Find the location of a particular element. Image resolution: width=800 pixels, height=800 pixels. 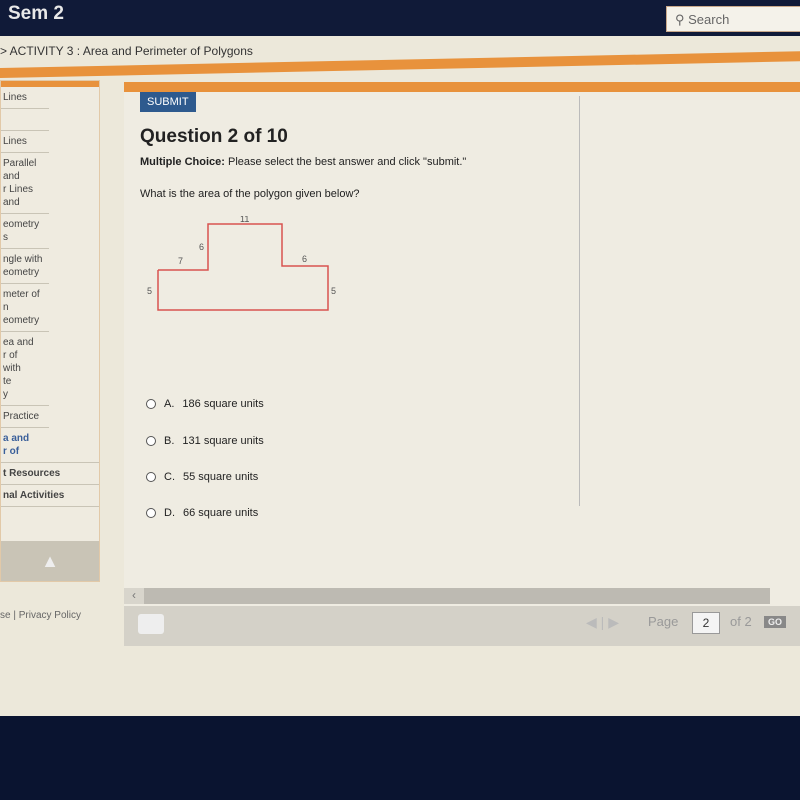

footer-link: se is located at coordinates (5, 615).